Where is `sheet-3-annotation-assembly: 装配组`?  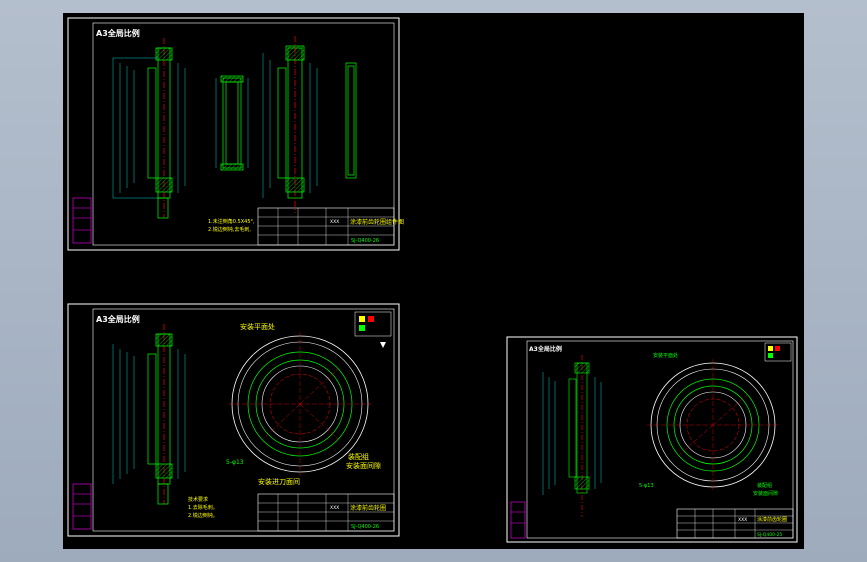
sheet-3-annotation-assembly: 装配组 is located at coordinates (764, 485).